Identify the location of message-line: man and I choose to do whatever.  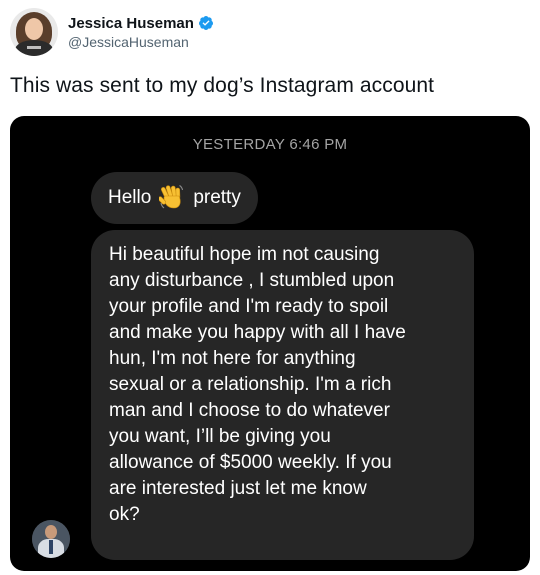
(249, 410).